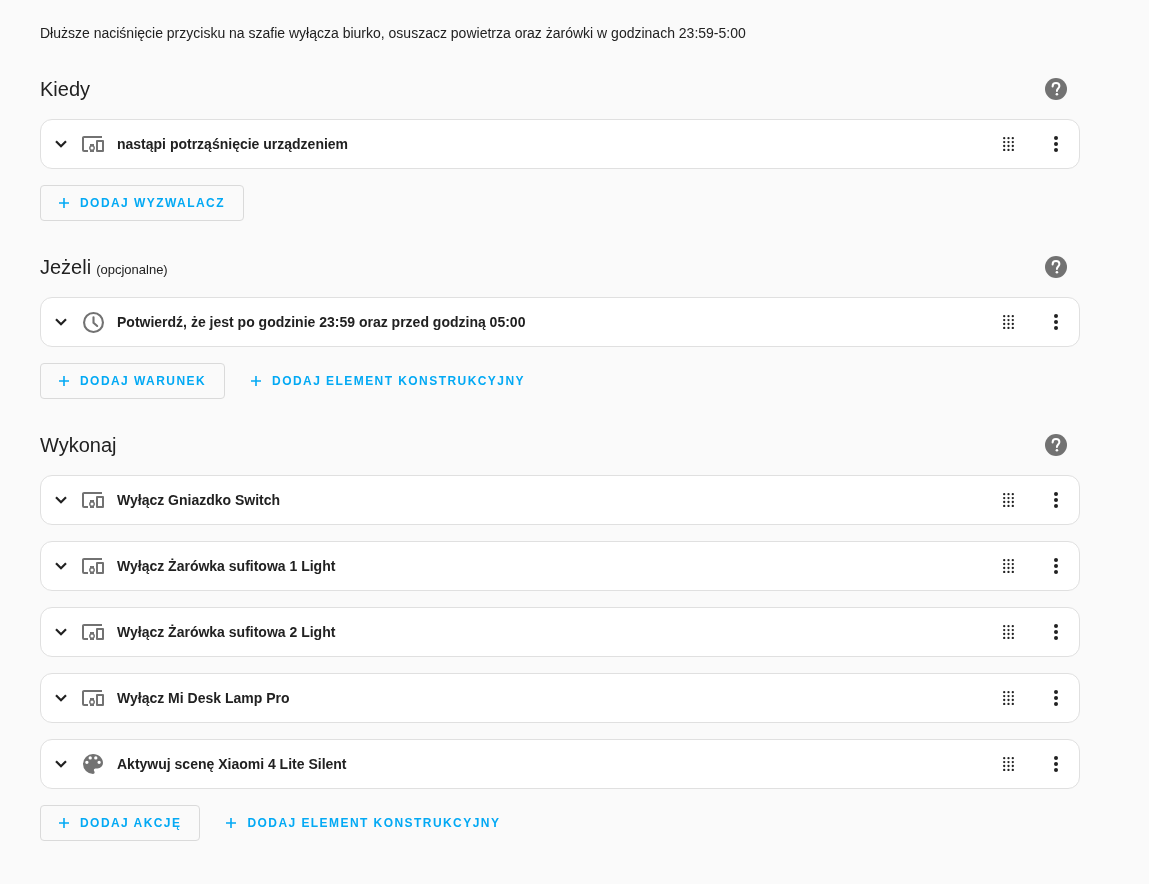 The image size is (1149, 884). What do you see at coordinates (199, 500) in the screenshot?
I see `step-label: Wyłącz Gniazdko Switch` at bounding box center [199, 500].